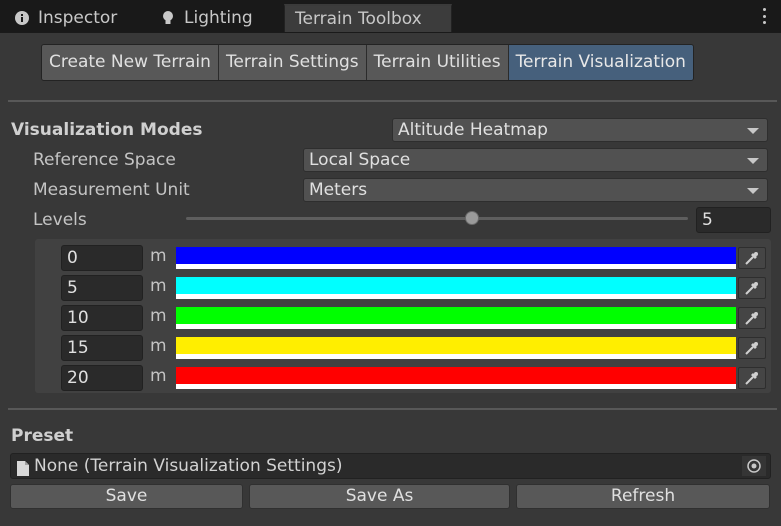 The height and width of the screenshot is (526, 781). I want to click on preset-label: Preset, so click(42, 436).